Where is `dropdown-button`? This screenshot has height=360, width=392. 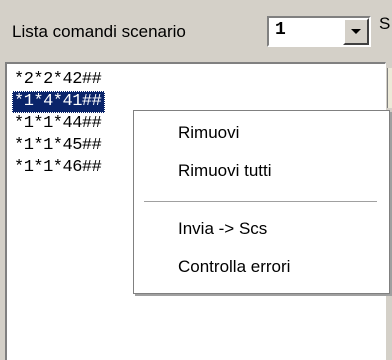
dropdown-button is located at coordinates (356, 31).